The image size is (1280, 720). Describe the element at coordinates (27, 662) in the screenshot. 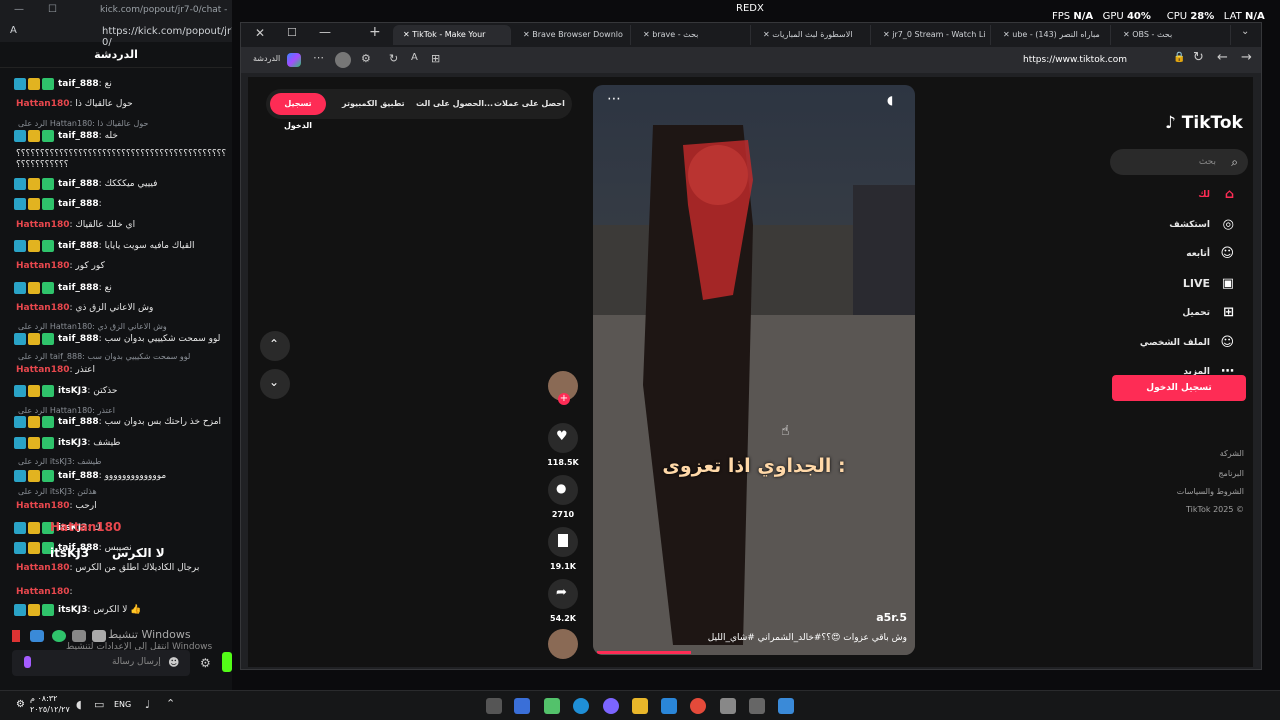

I see `mic-icon` at that location.